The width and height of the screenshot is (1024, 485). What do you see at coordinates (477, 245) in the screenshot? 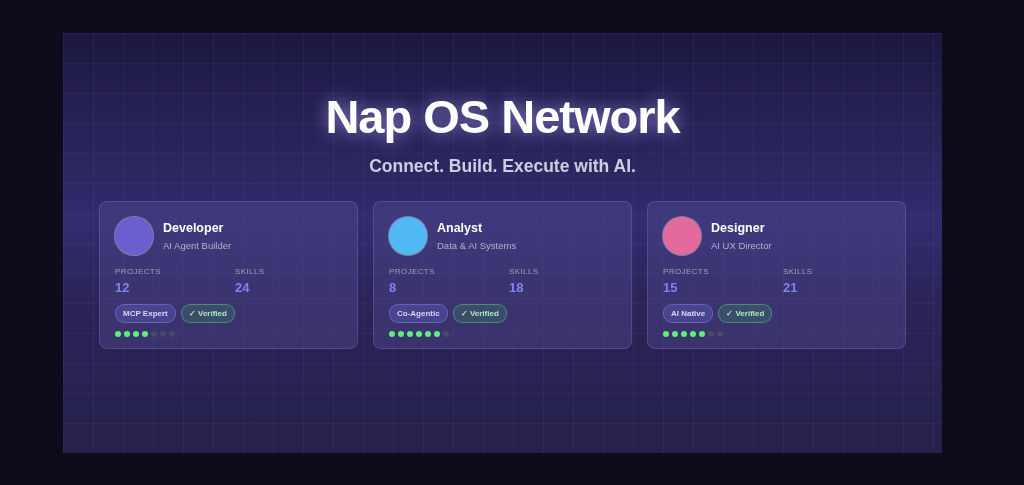
I see `profile-role: Data & AI Systems` at bounding box center [477, 245].